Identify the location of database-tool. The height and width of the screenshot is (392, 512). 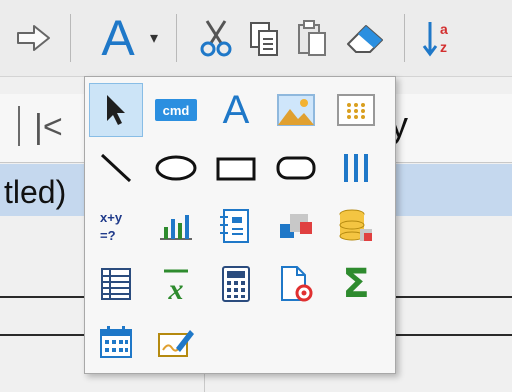
(356, 226).